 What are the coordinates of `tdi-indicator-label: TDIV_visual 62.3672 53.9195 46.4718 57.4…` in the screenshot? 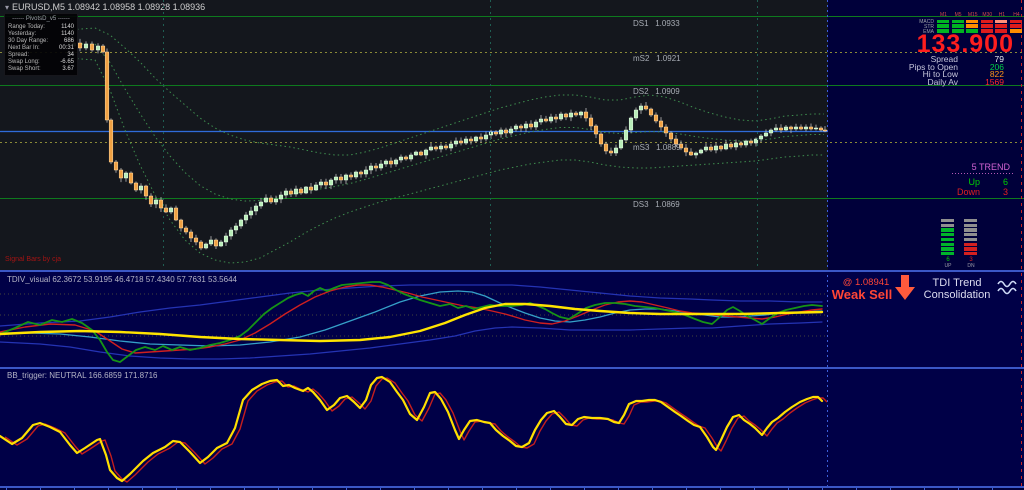 It's located at (122, 279).